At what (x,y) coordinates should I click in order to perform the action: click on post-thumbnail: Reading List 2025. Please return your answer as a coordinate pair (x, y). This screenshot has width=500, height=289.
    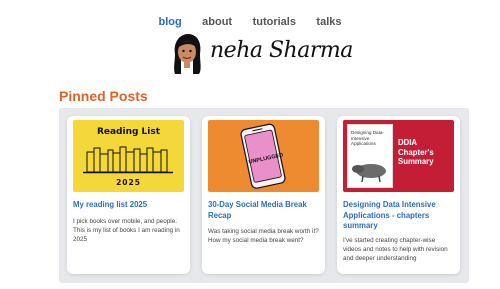
    Looking at the image, I should click on (128, 156).